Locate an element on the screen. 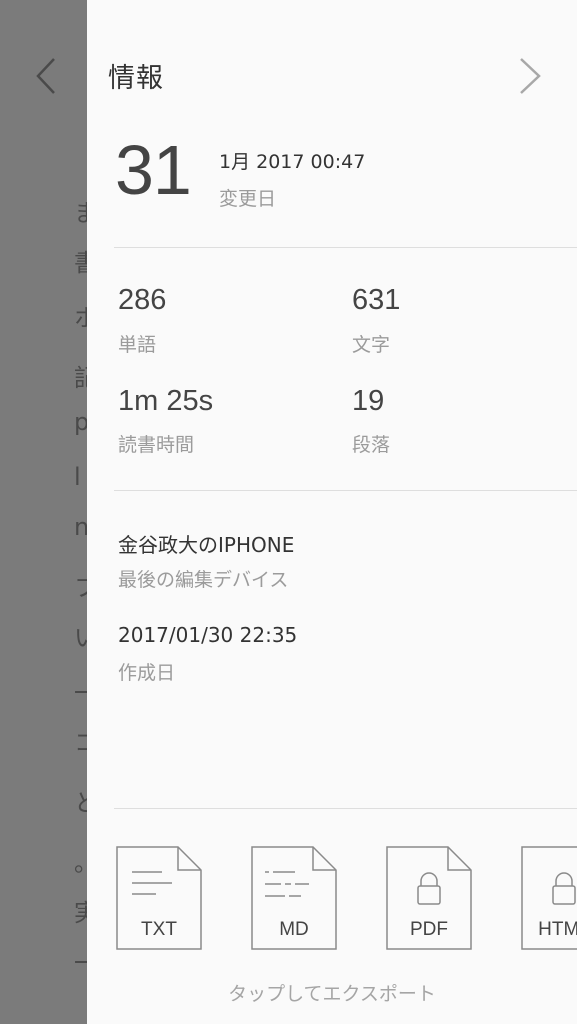  editor-char: フ is located at coordinates (80, 588).